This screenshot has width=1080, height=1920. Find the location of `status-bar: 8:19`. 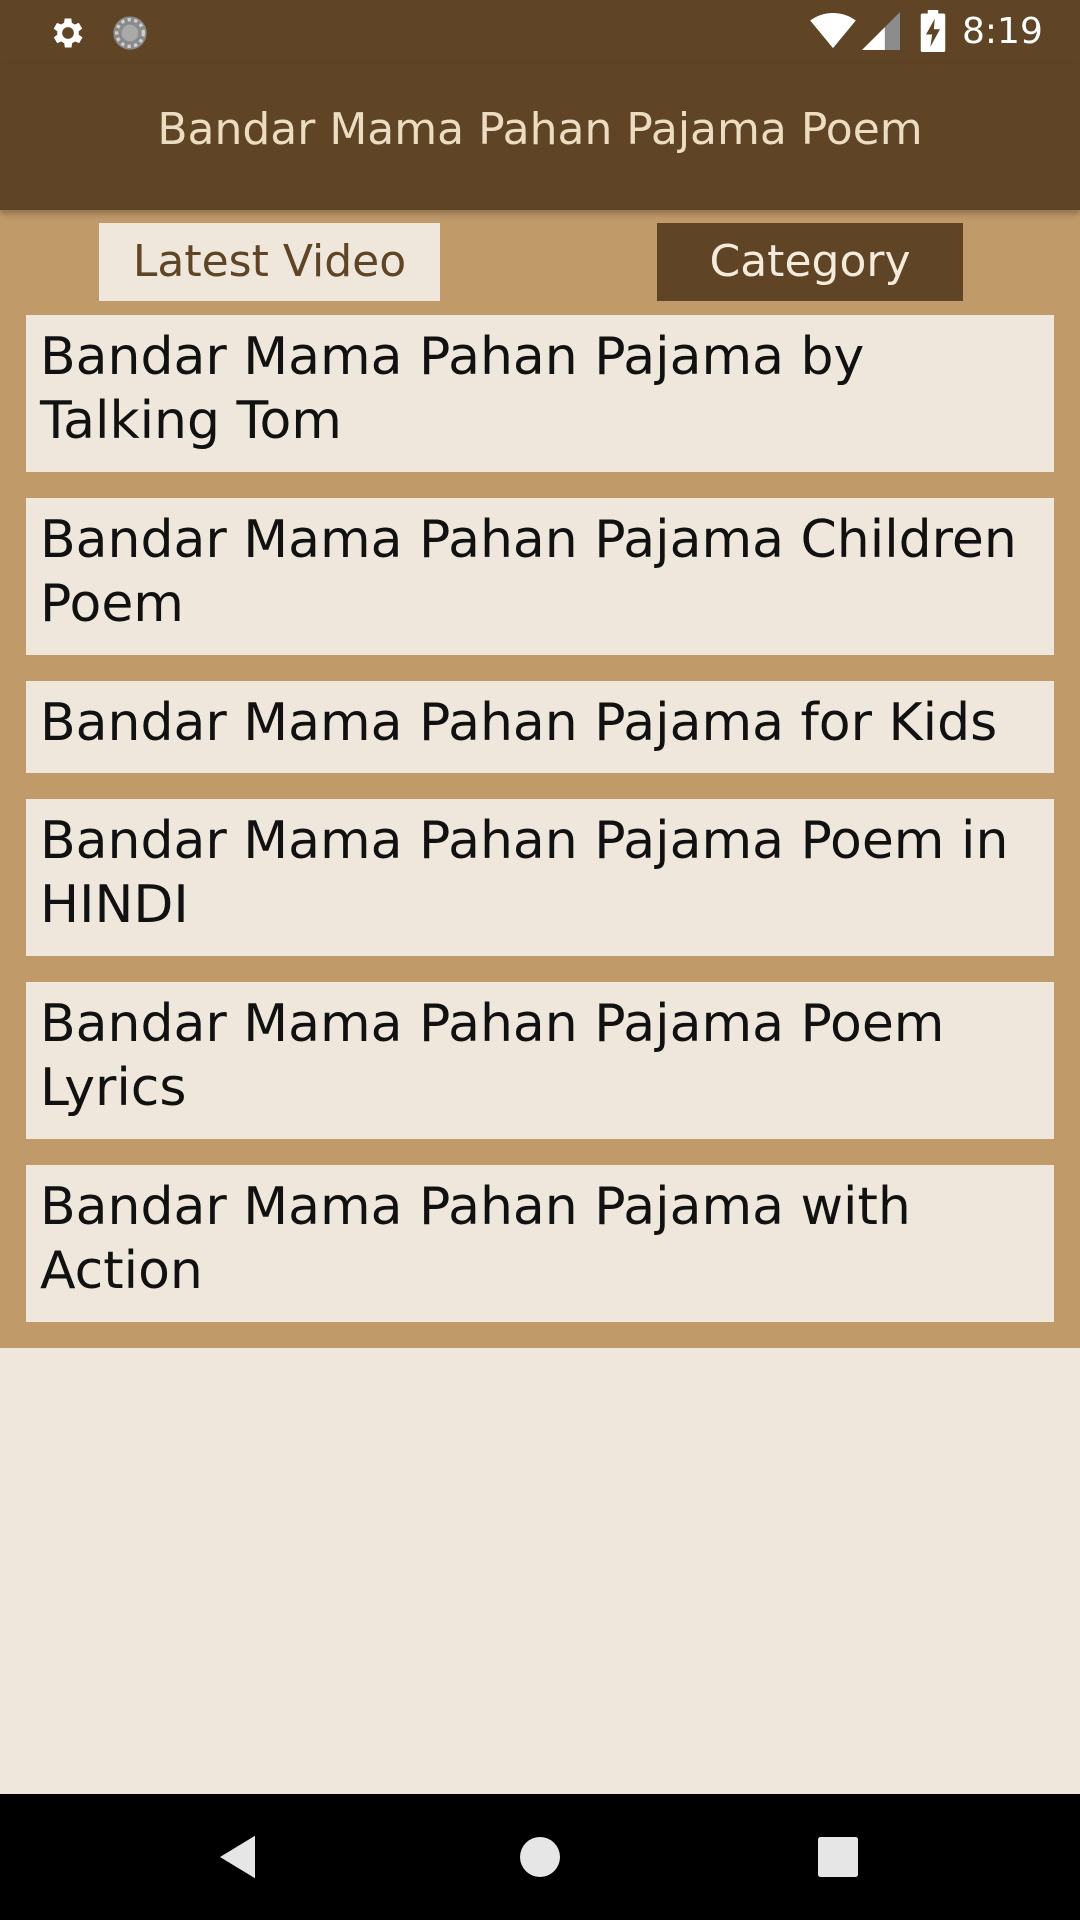

status-bar: 8:19 is located at coordinates (540, 32).